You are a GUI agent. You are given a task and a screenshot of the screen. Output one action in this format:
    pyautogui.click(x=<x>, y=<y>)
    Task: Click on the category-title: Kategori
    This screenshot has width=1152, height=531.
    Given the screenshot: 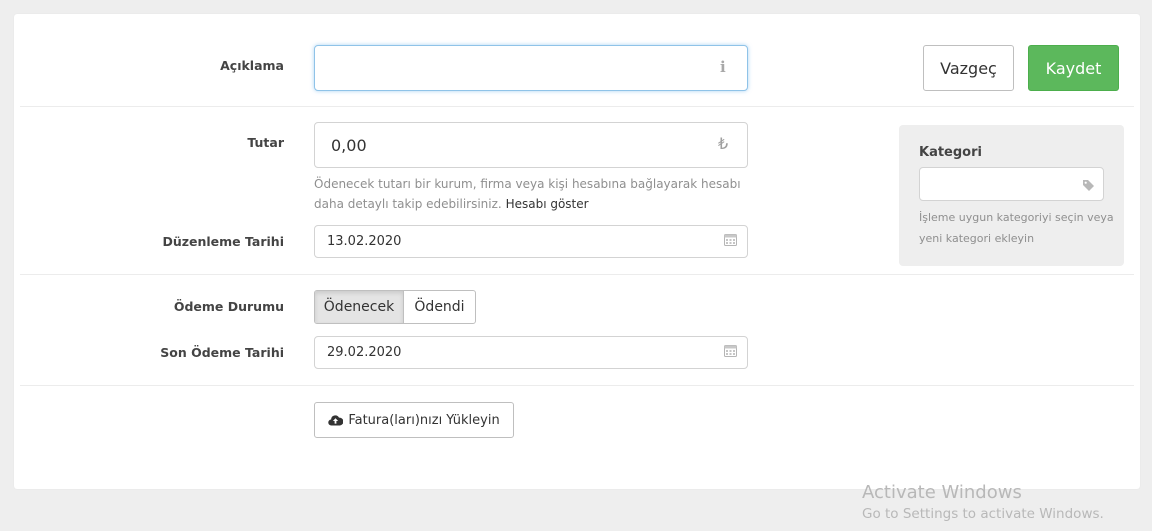 What is the action you would take?
    pyautogui.click(x=950, y=152)
    